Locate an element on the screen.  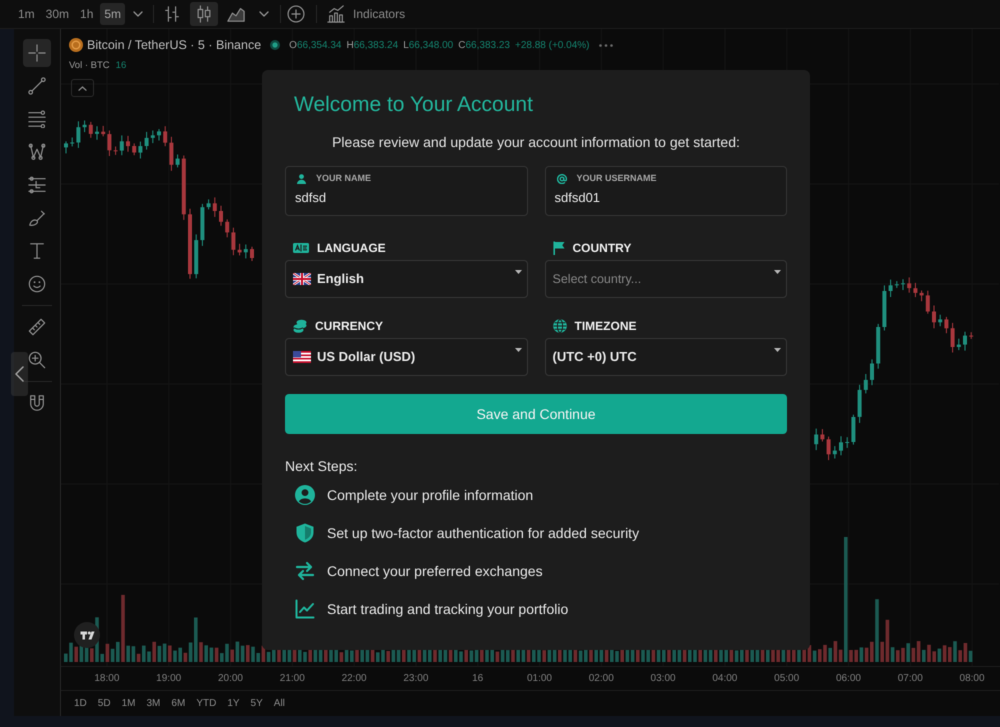
time-axis-label: 08:00 is located at coordinates (972, 679).